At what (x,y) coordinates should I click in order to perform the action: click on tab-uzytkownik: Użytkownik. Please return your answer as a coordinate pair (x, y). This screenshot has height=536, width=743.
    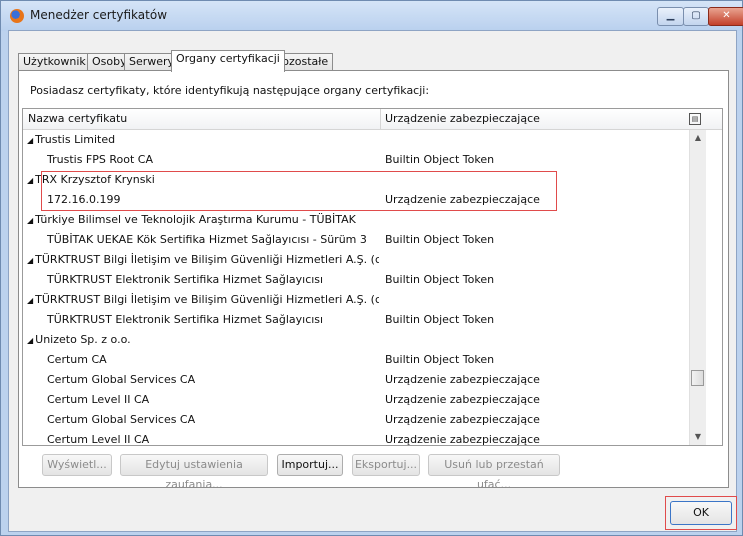
    Looking at the image, I should click on (54, 62).